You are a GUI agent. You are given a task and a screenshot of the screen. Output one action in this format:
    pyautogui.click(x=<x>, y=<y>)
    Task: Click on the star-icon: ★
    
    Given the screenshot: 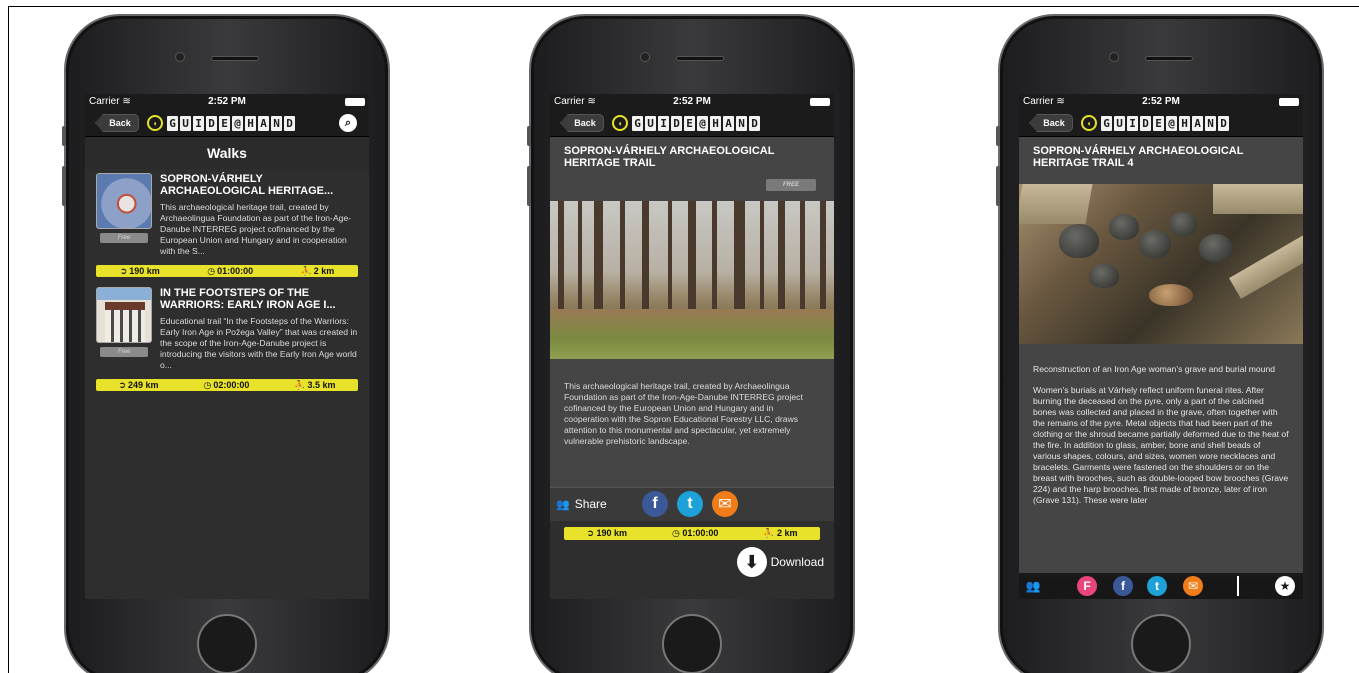 What is the action you would take?
    pyautogui.click(x=1285, y=586)
    